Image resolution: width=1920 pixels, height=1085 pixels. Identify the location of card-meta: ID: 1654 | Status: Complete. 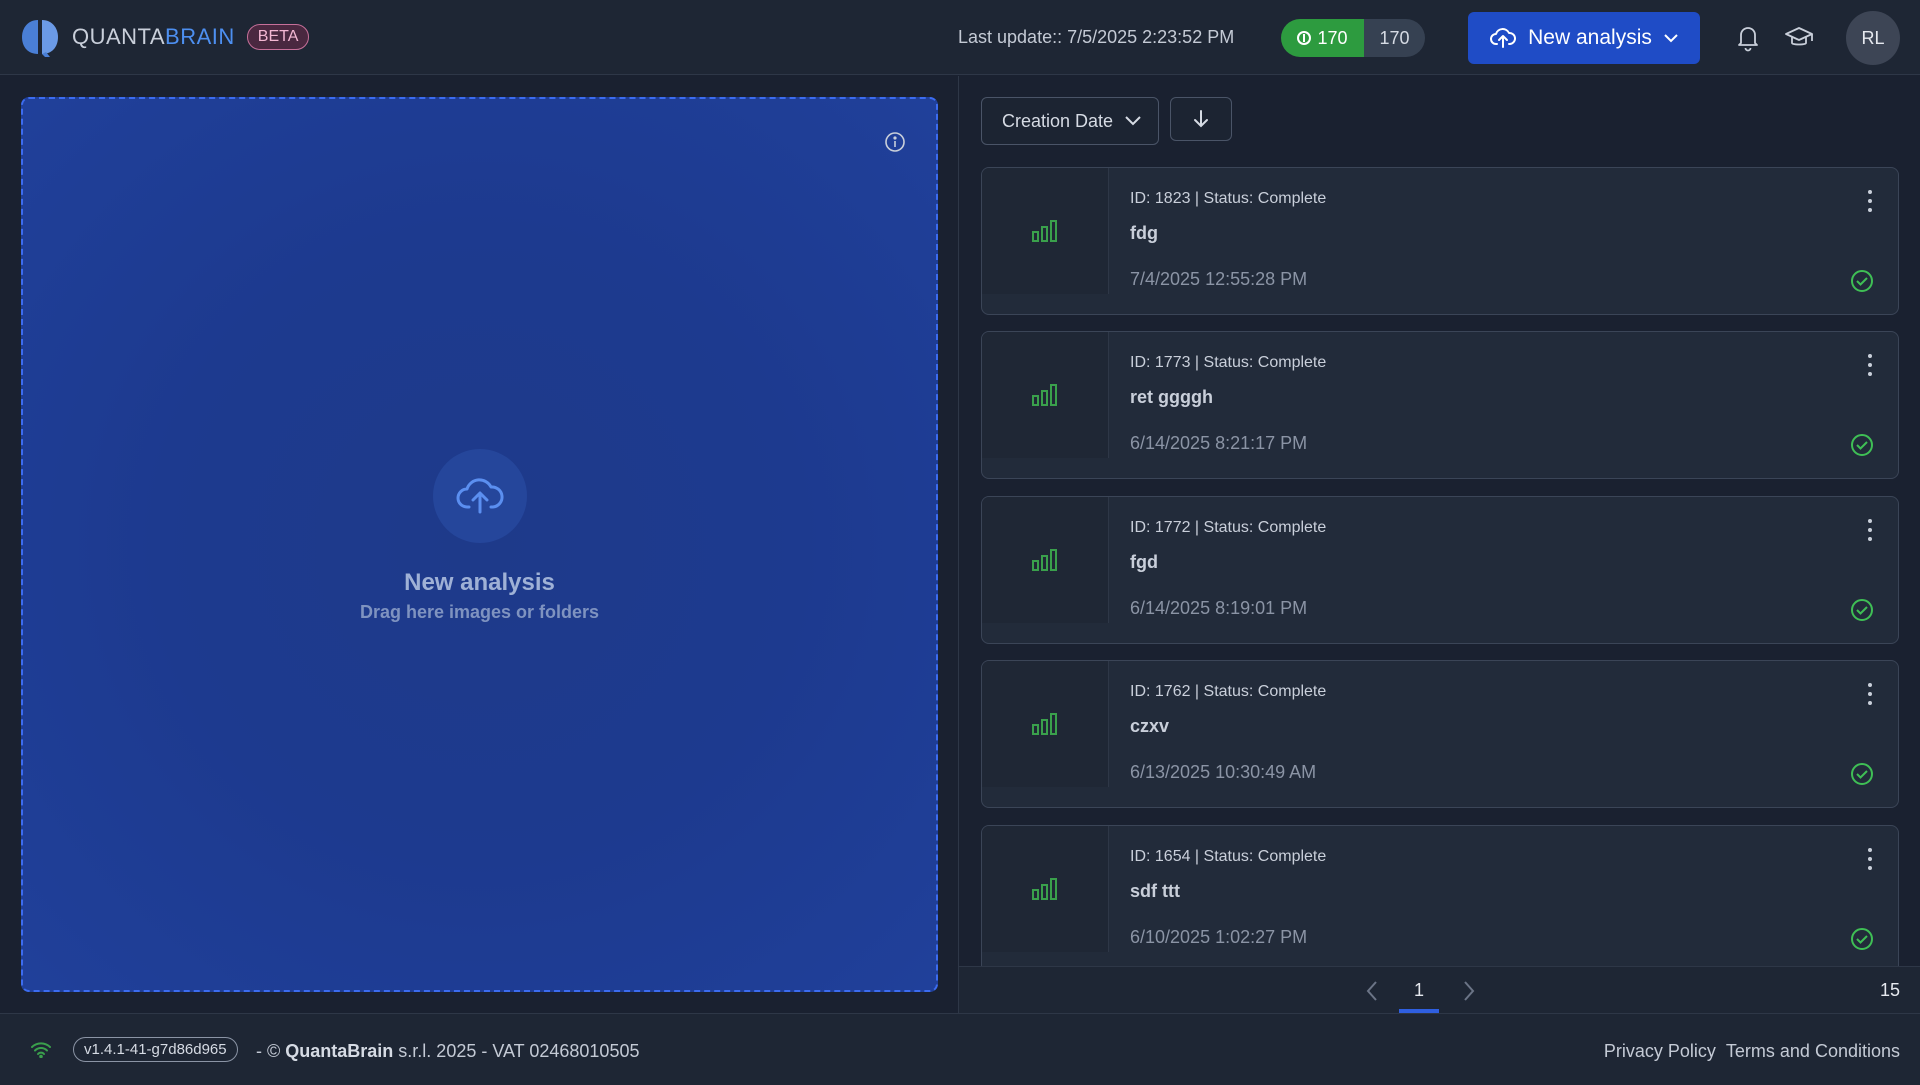
(1228, 856).